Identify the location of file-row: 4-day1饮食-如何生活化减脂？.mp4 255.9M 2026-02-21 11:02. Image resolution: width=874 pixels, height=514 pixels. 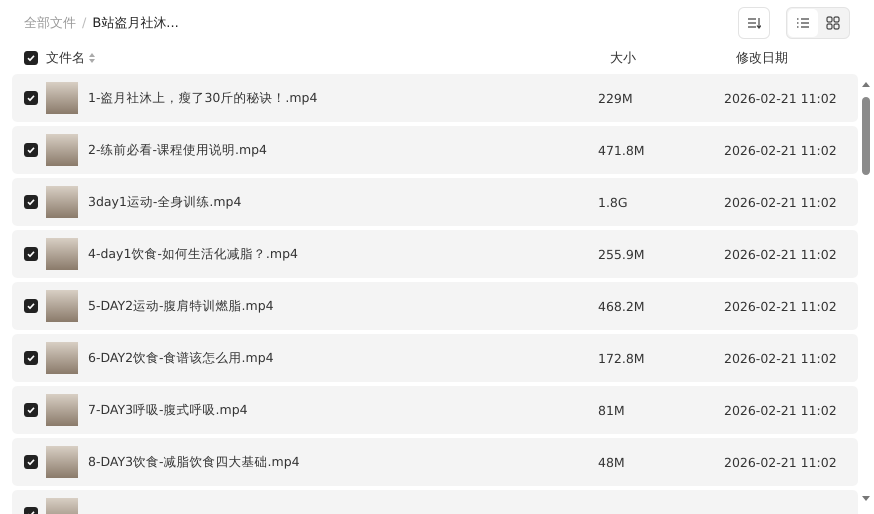
(435, 254).